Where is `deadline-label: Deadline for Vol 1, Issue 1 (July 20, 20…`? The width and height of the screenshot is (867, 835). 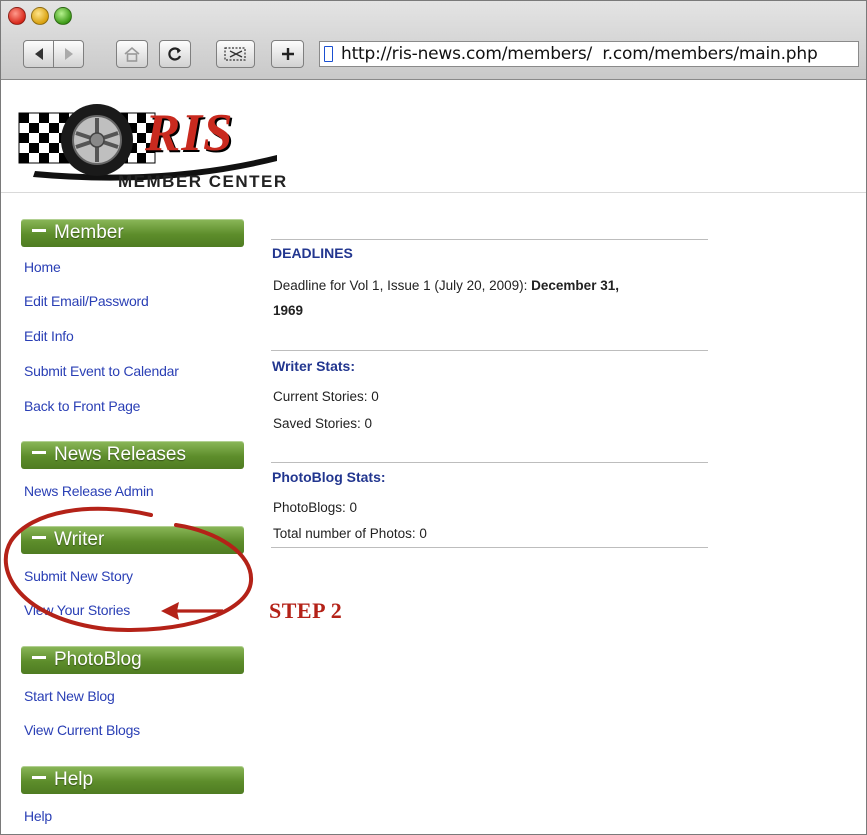 deadline-label: Deadline for Vol 1, Issue 1 (July 20, 20… is located at coordinates (402, 285).